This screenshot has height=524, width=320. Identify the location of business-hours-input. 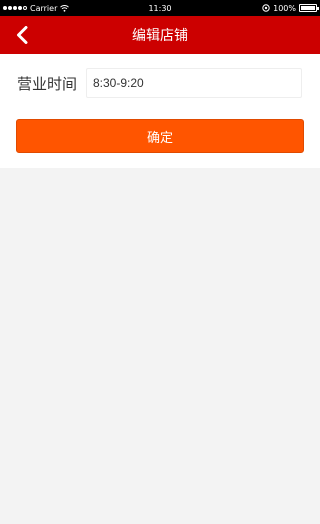
(194, 83).